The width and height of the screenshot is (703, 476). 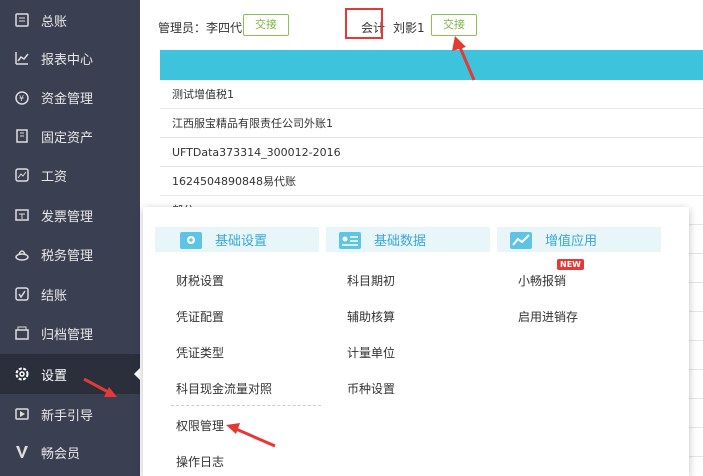 What do you see at coordinates (70, 374) in the screenshot?
I see `sidebar-item-settings: 设置` at bounding box center [70, 374].